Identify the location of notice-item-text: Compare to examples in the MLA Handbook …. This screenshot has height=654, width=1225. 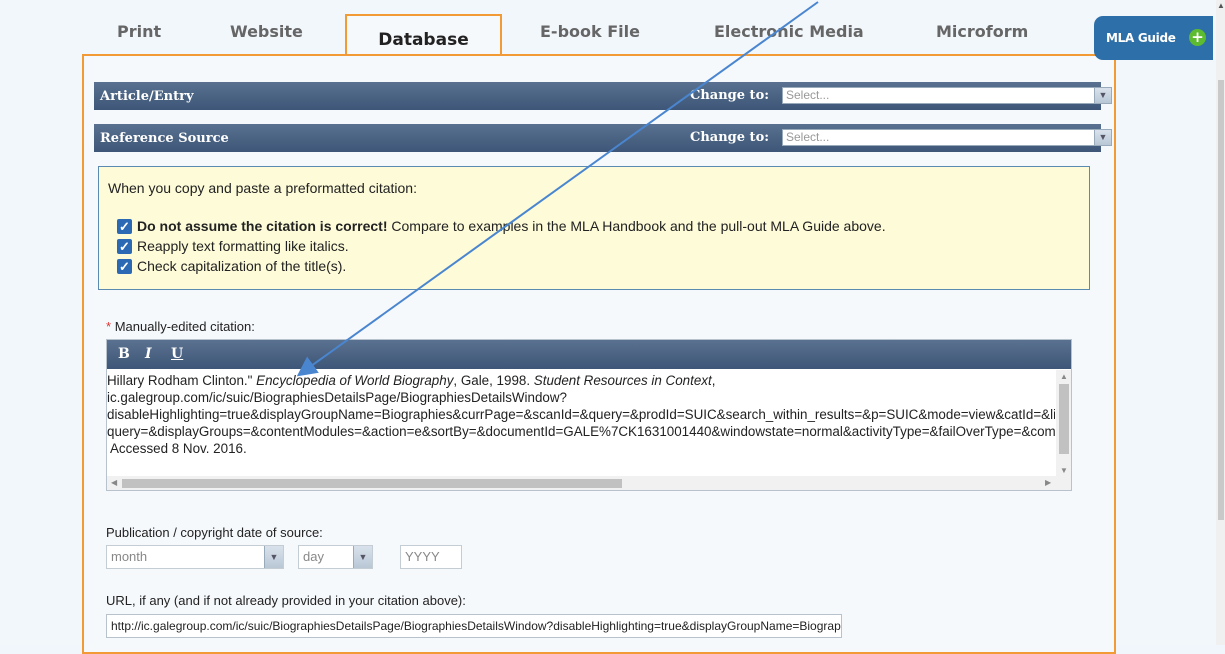
(636, 226).